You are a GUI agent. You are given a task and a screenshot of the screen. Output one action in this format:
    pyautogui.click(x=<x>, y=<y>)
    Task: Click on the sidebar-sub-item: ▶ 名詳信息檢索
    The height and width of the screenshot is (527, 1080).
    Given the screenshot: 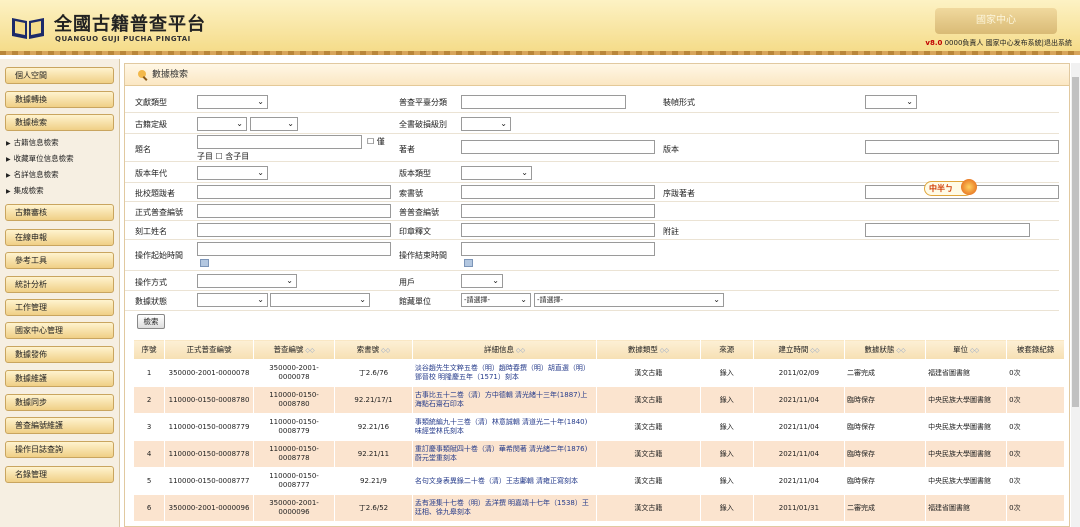 What is the action you would take?
    pyautogui.click(x=32, y=174)
    